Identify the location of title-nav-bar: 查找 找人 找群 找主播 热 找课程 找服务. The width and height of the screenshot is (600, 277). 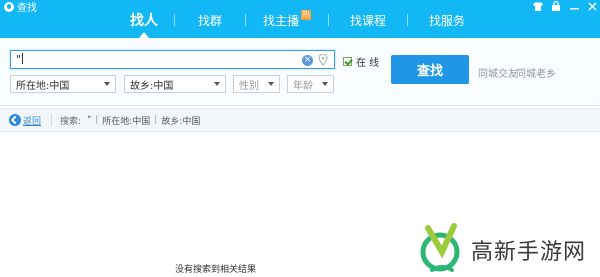
(300, 19).